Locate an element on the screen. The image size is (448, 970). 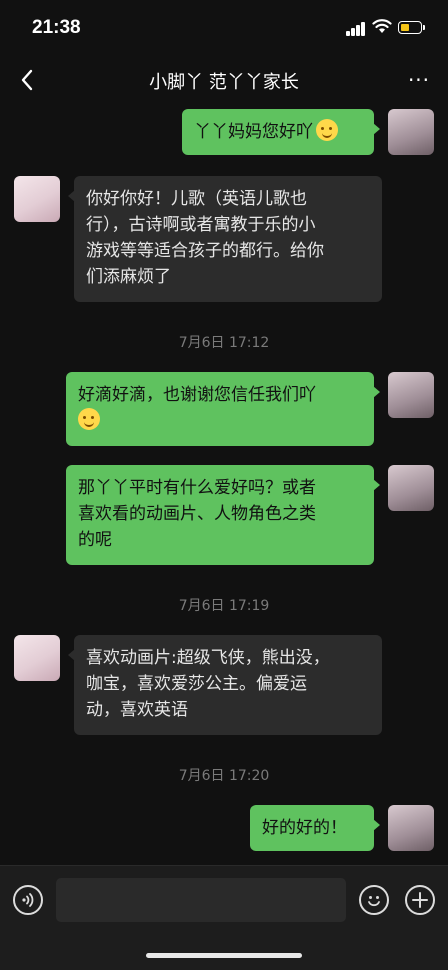
message-bubble-outgoing: 丫丫妈妈您好吖 is located at coordinates (281, 132).